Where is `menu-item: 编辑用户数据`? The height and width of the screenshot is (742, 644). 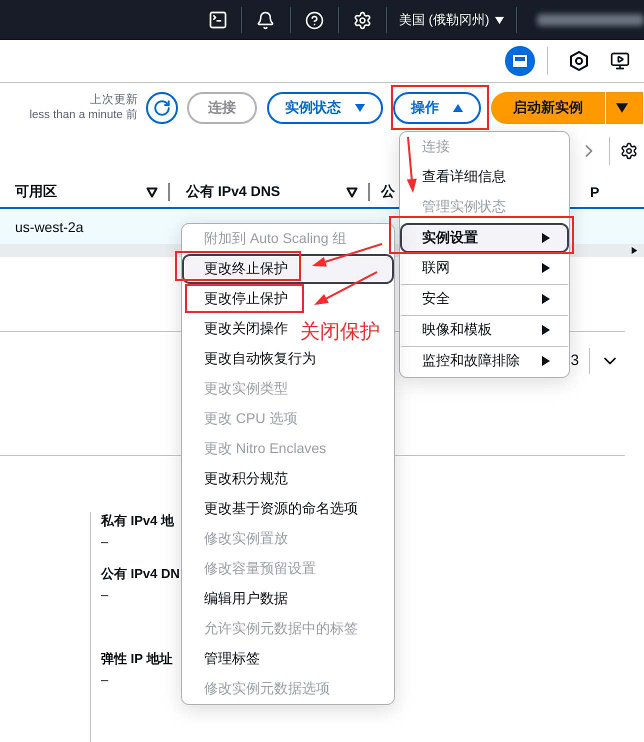 menu-item: 编辑用户数据 is located at coordinates (244, 599).